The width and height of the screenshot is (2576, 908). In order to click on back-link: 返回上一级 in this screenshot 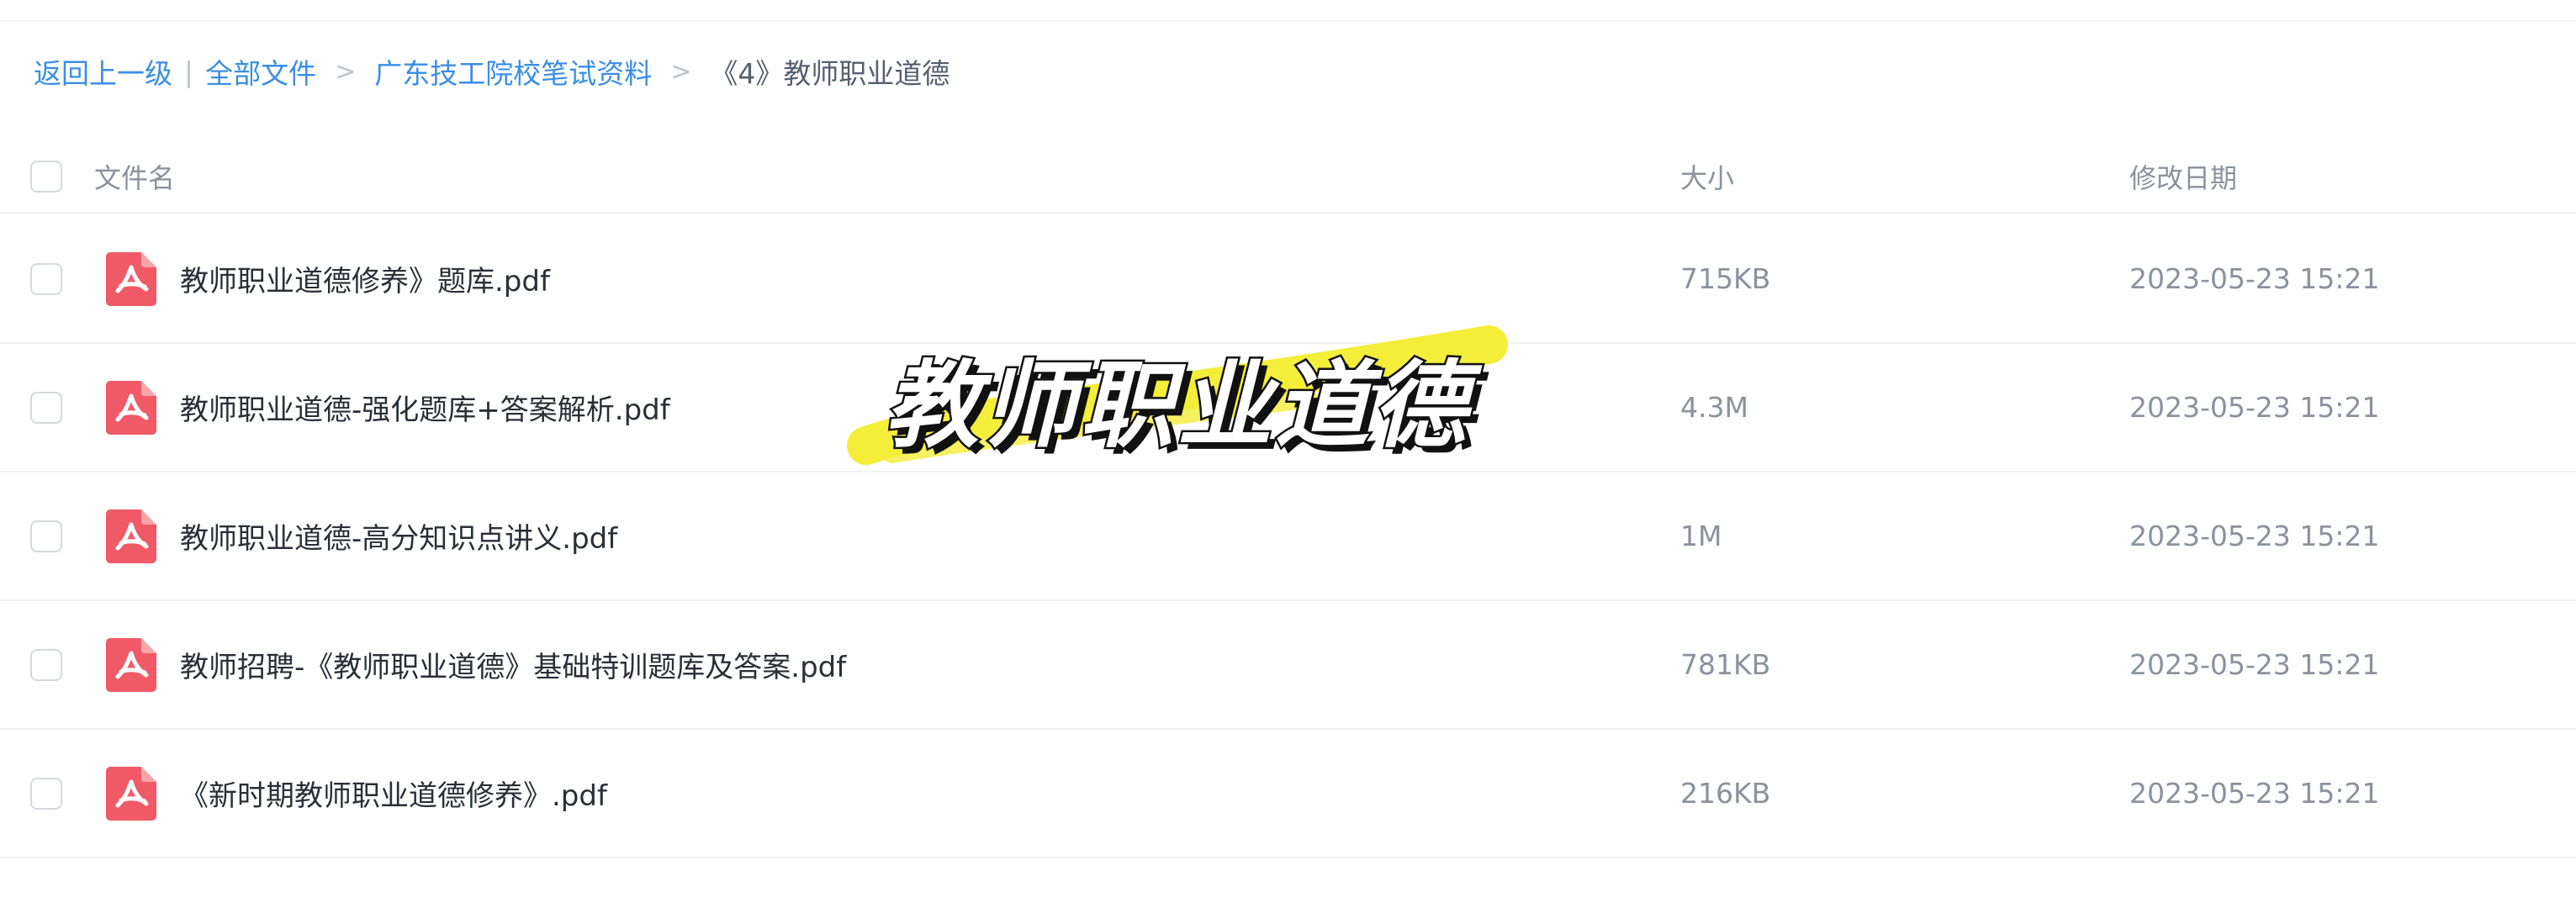, I will do `click(103, 71)`.